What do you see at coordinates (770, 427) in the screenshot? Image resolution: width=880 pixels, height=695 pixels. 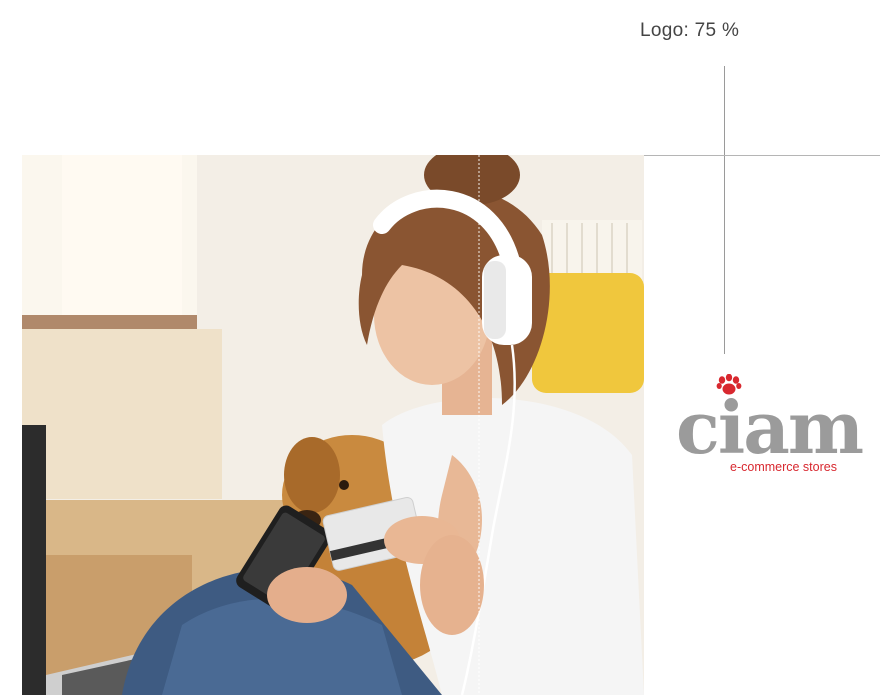 I see `logo-wordmark: ciam` at bounding box center [770, 427].